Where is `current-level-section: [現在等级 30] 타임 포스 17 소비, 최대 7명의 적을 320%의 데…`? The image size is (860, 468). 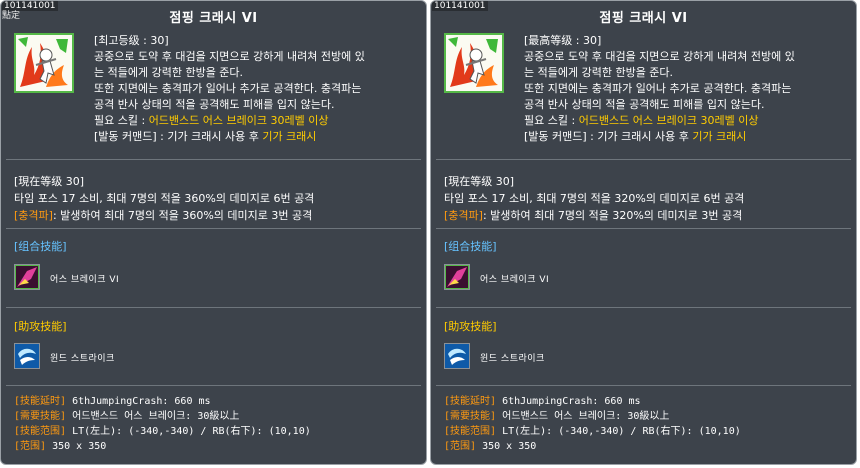
current-level-section: [現在等级 30] 타임 포스 17 소비, 최대 7명의 적을 320%의 데… is located at coordinates (594, 198).